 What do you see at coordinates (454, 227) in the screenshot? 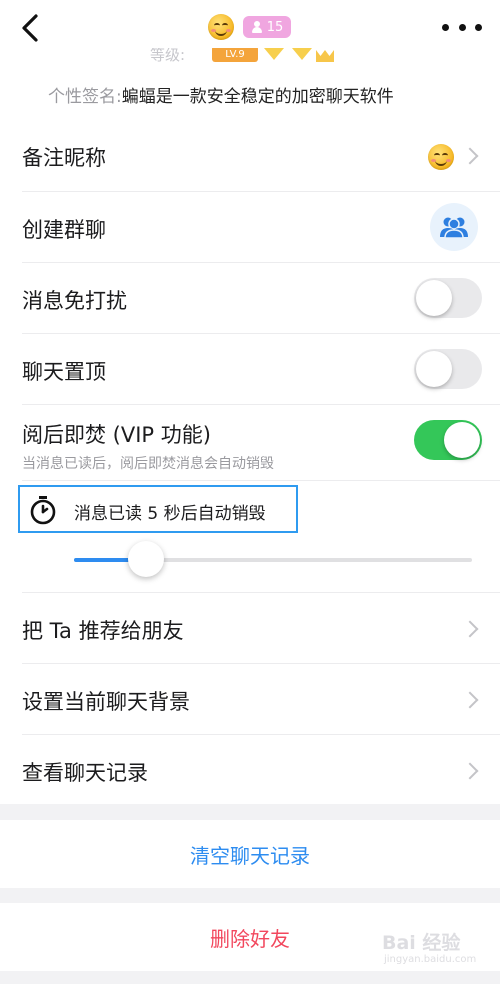
I see `group-chat-icon` at bounding box center [454, 227].